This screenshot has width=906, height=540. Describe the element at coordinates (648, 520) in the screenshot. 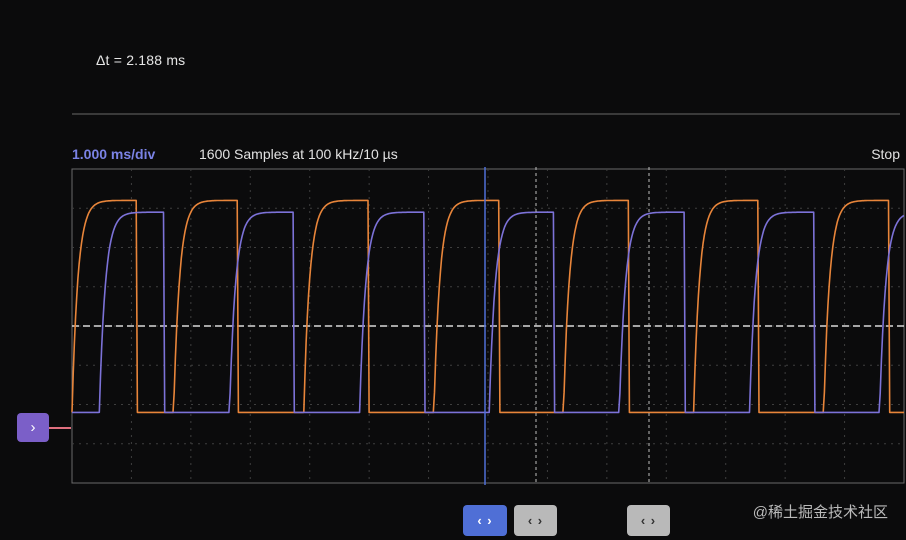

I see `cursor-3-handle: ‹ ›` at that location.